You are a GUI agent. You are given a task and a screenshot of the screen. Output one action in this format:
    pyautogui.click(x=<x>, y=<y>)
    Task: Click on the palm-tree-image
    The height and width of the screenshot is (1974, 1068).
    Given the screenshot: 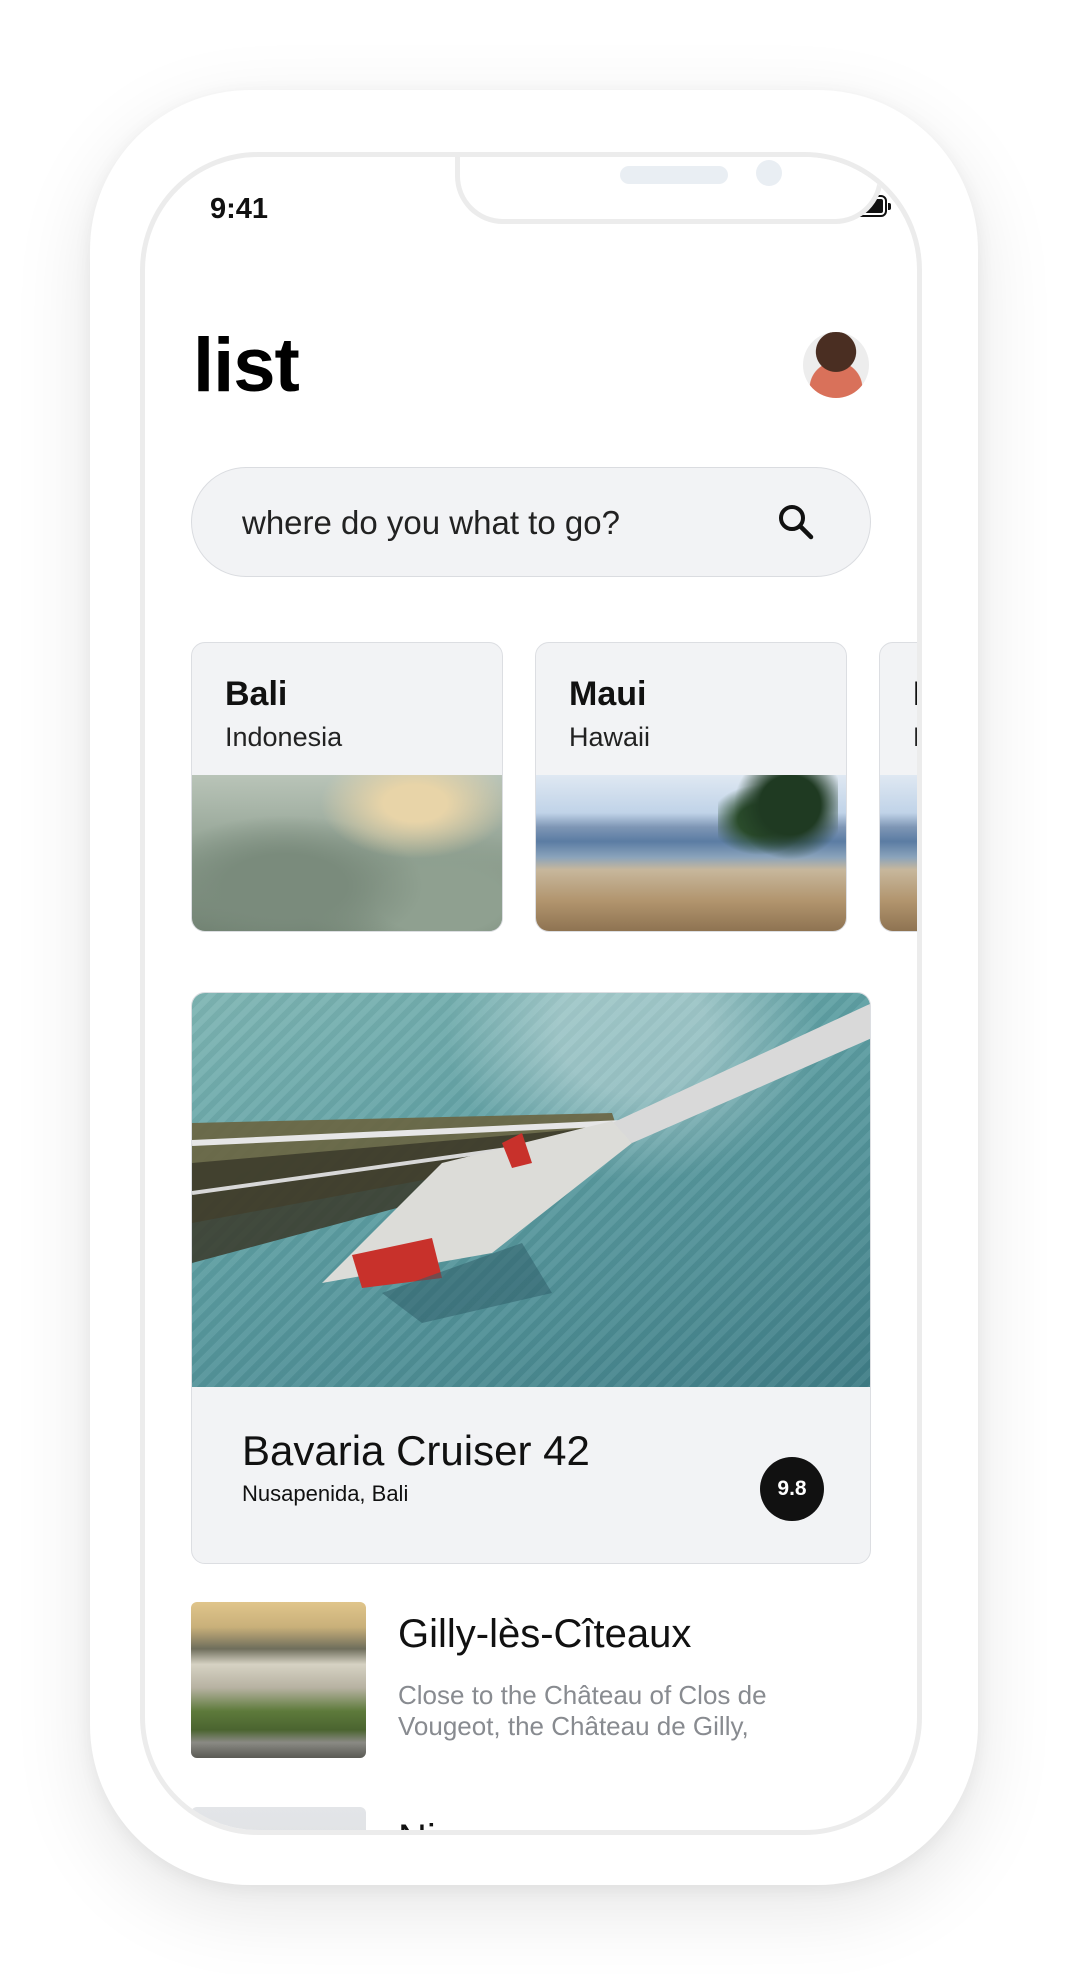 What is the action you would take?
    pyautogui.click(x=778, y=825)
    